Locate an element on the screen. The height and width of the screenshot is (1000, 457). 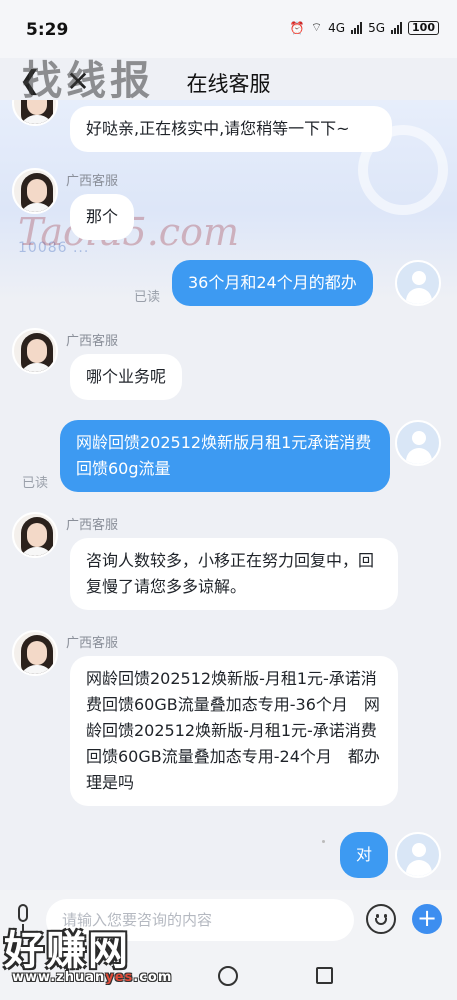
emoji-icon is located at coordinates (381, 919).